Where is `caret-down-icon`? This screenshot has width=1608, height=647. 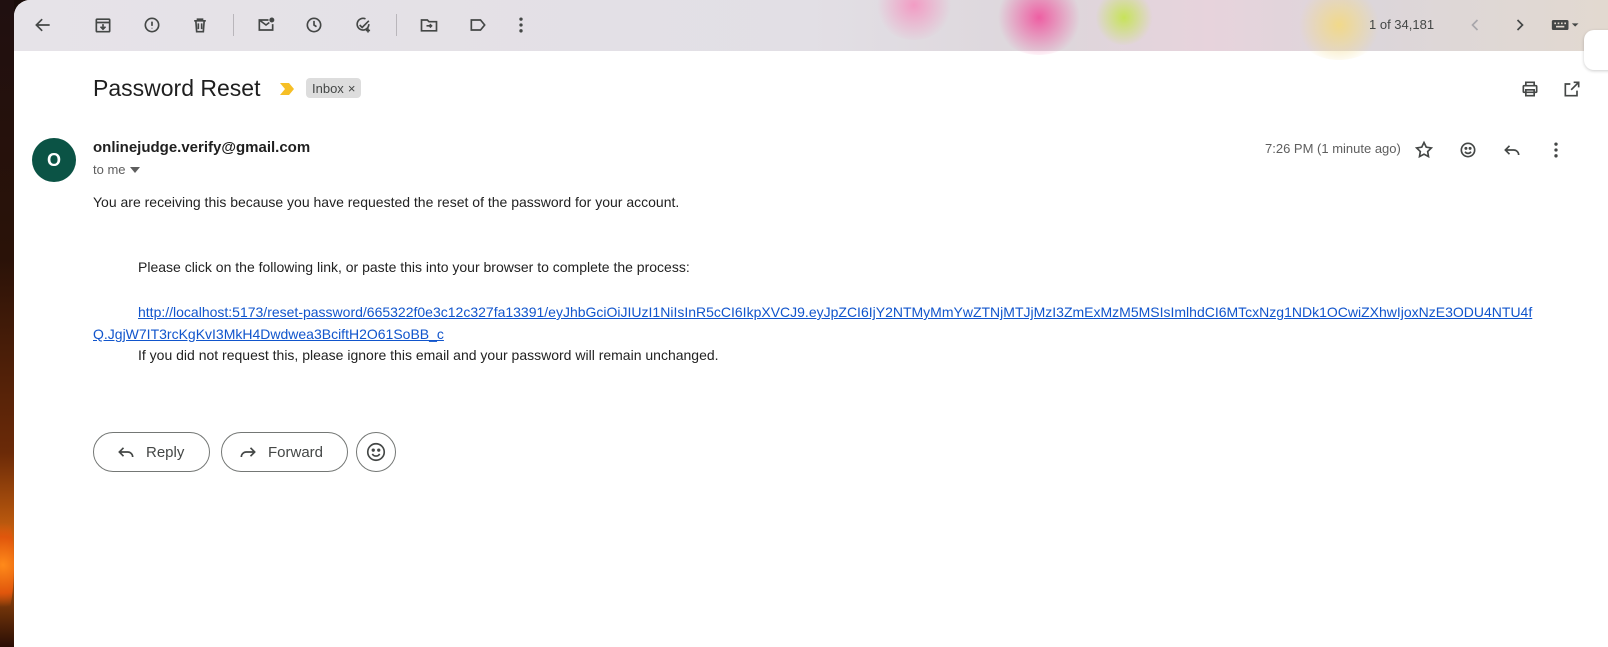 caret-down-icon is located at coordinates (134, 169).